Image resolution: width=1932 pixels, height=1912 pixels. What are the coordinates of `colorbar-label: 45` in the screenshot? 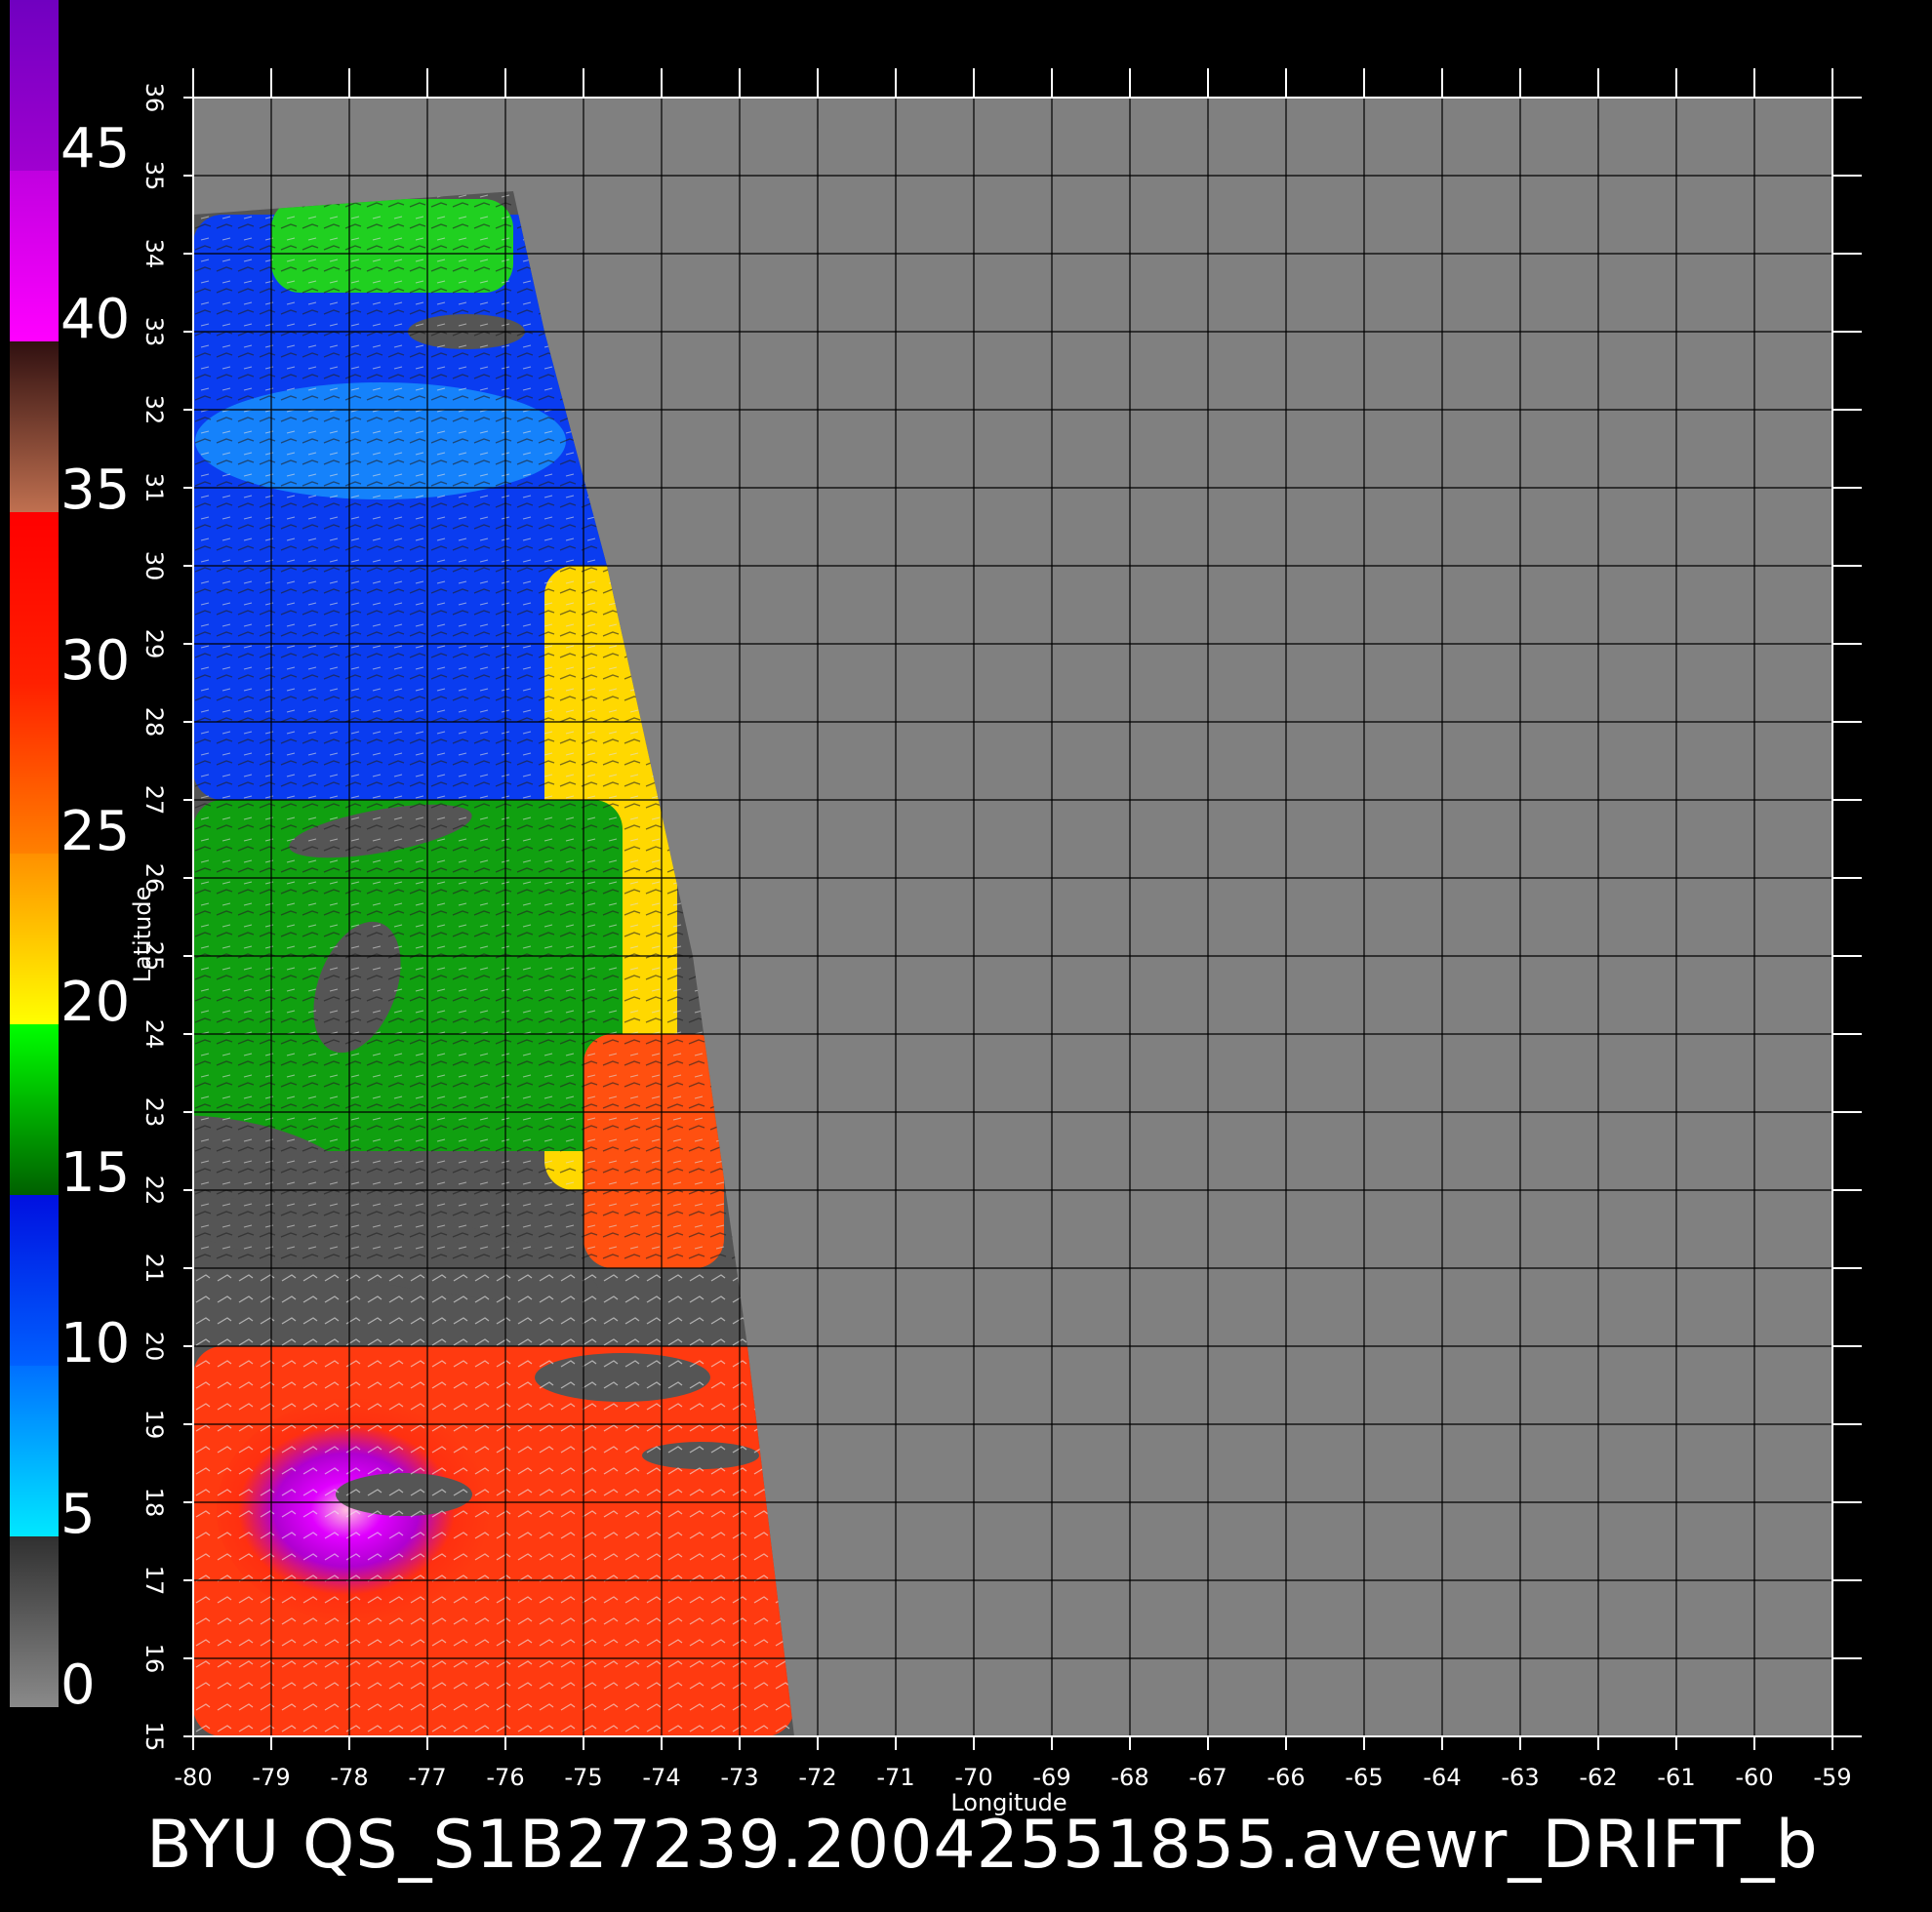 It's located at (95, 148).